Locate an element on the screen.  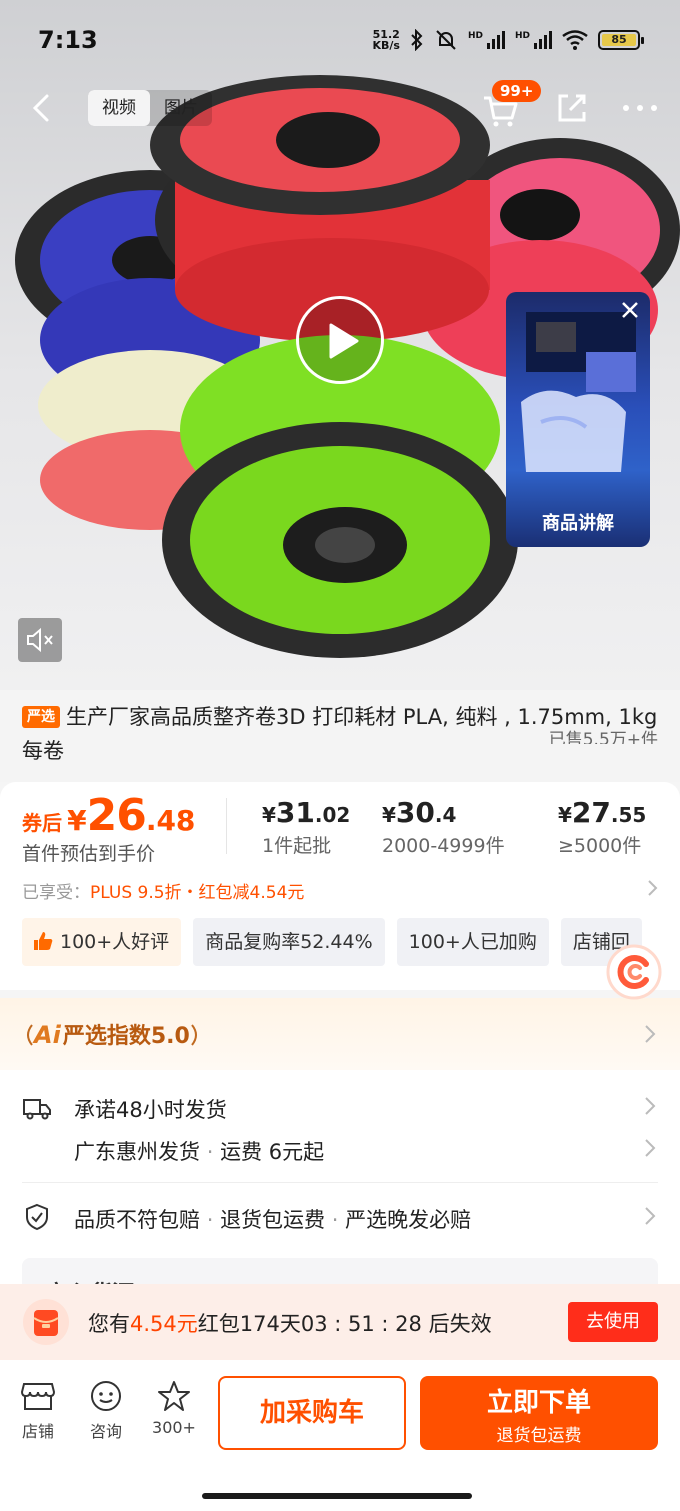
thumbs-up-icon is located at coordinates (43, 941).